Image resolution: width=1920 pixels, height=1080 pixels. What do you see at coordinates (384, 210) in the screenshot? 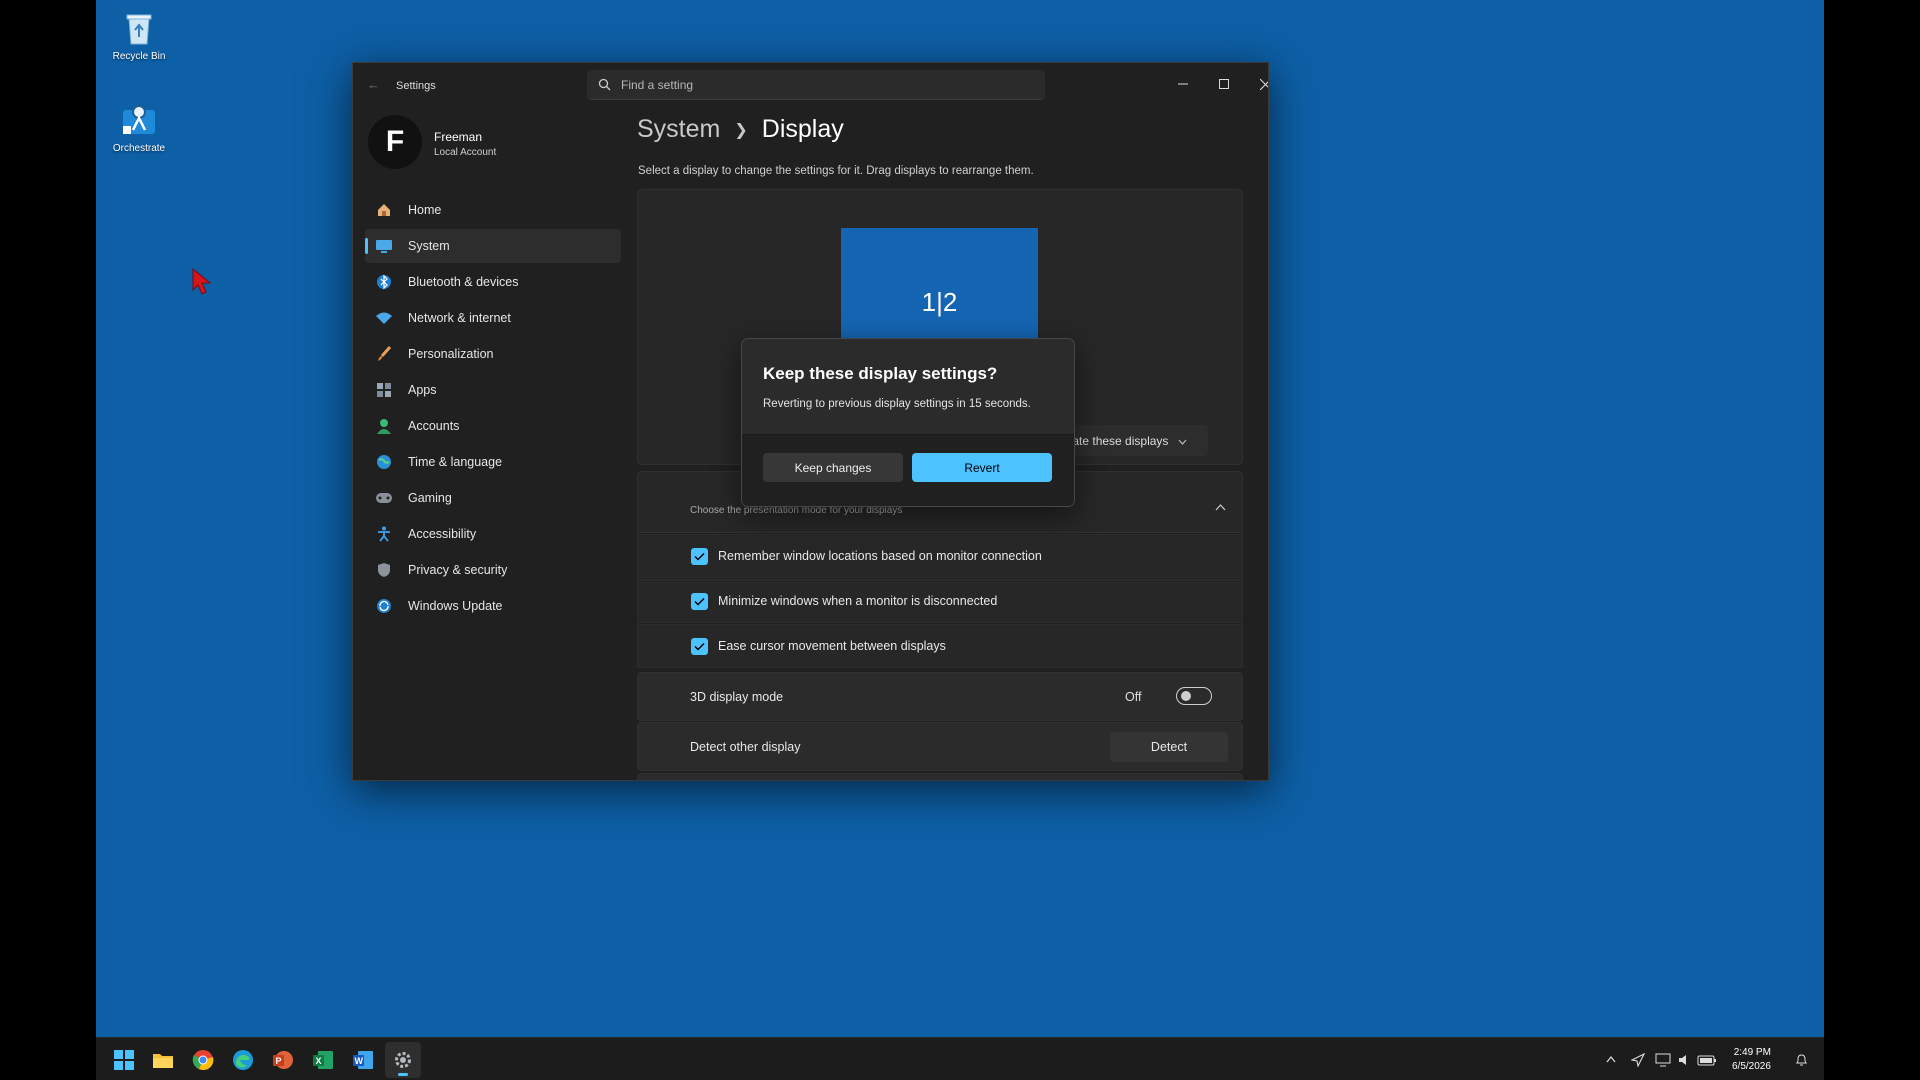
I see `home-icon` at bounding box center [384, 210].